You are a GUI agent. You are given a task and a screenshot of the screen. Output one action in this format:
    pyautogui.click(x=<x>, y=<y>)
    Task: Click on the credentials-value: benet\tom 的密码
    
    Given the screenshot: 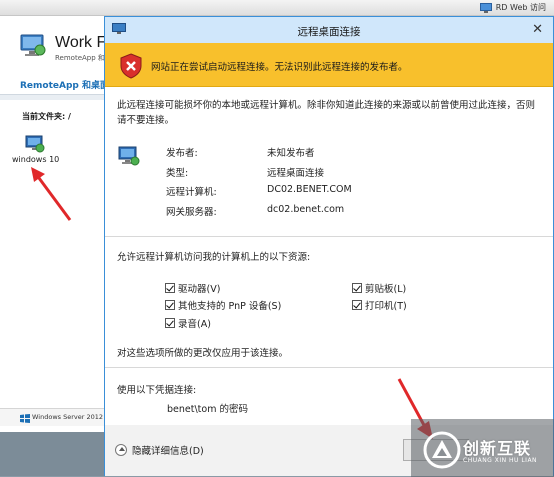 What is the action you would take?
    pyautogui.click(x=207, y=409)
    